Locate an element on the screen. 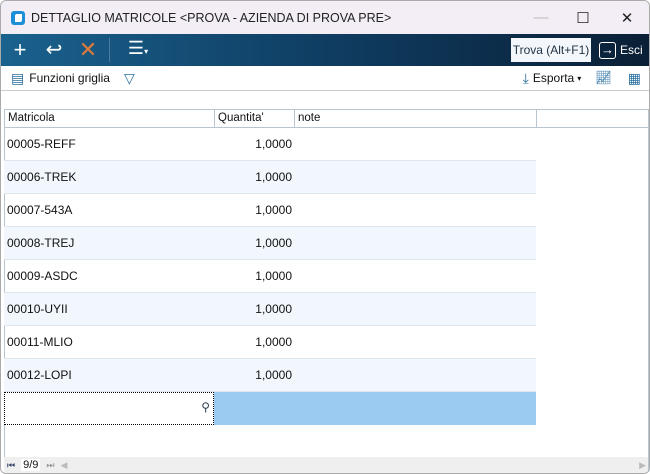 The height and width of the screenshot is (474, 650). cell-matricola: 00012-LOPI is located at coordinates (109, 375).